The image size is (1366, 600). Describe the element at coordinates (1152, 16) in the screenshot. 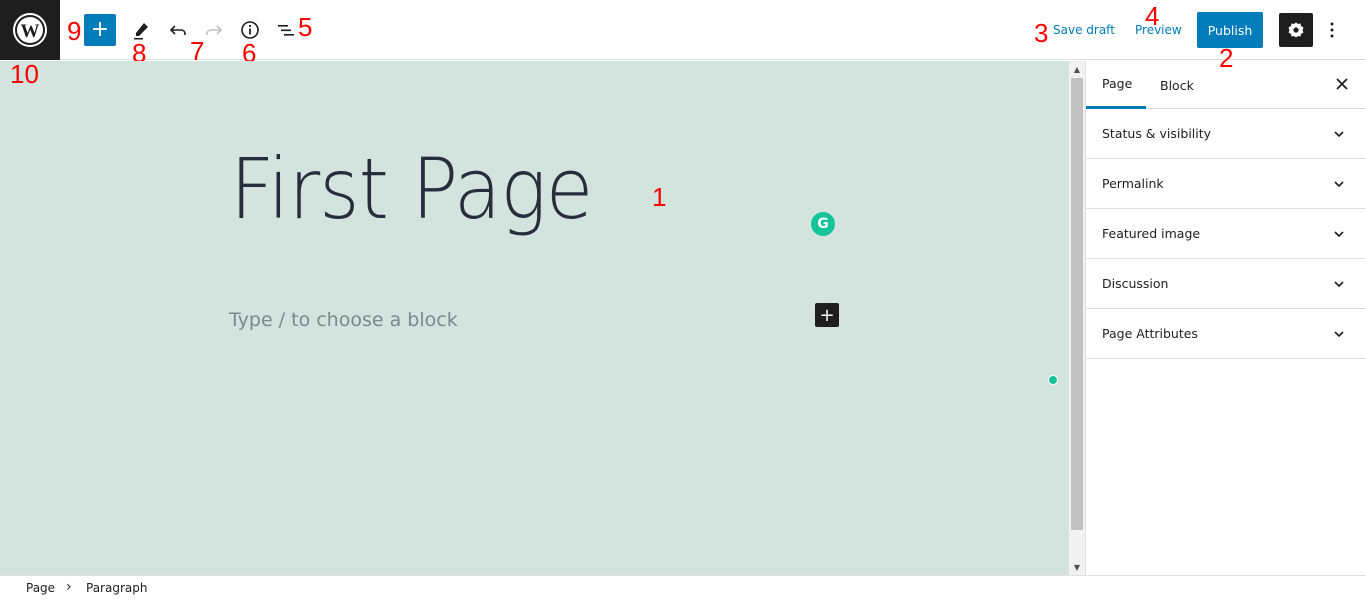

I see `annotation-4: 4` at that location.